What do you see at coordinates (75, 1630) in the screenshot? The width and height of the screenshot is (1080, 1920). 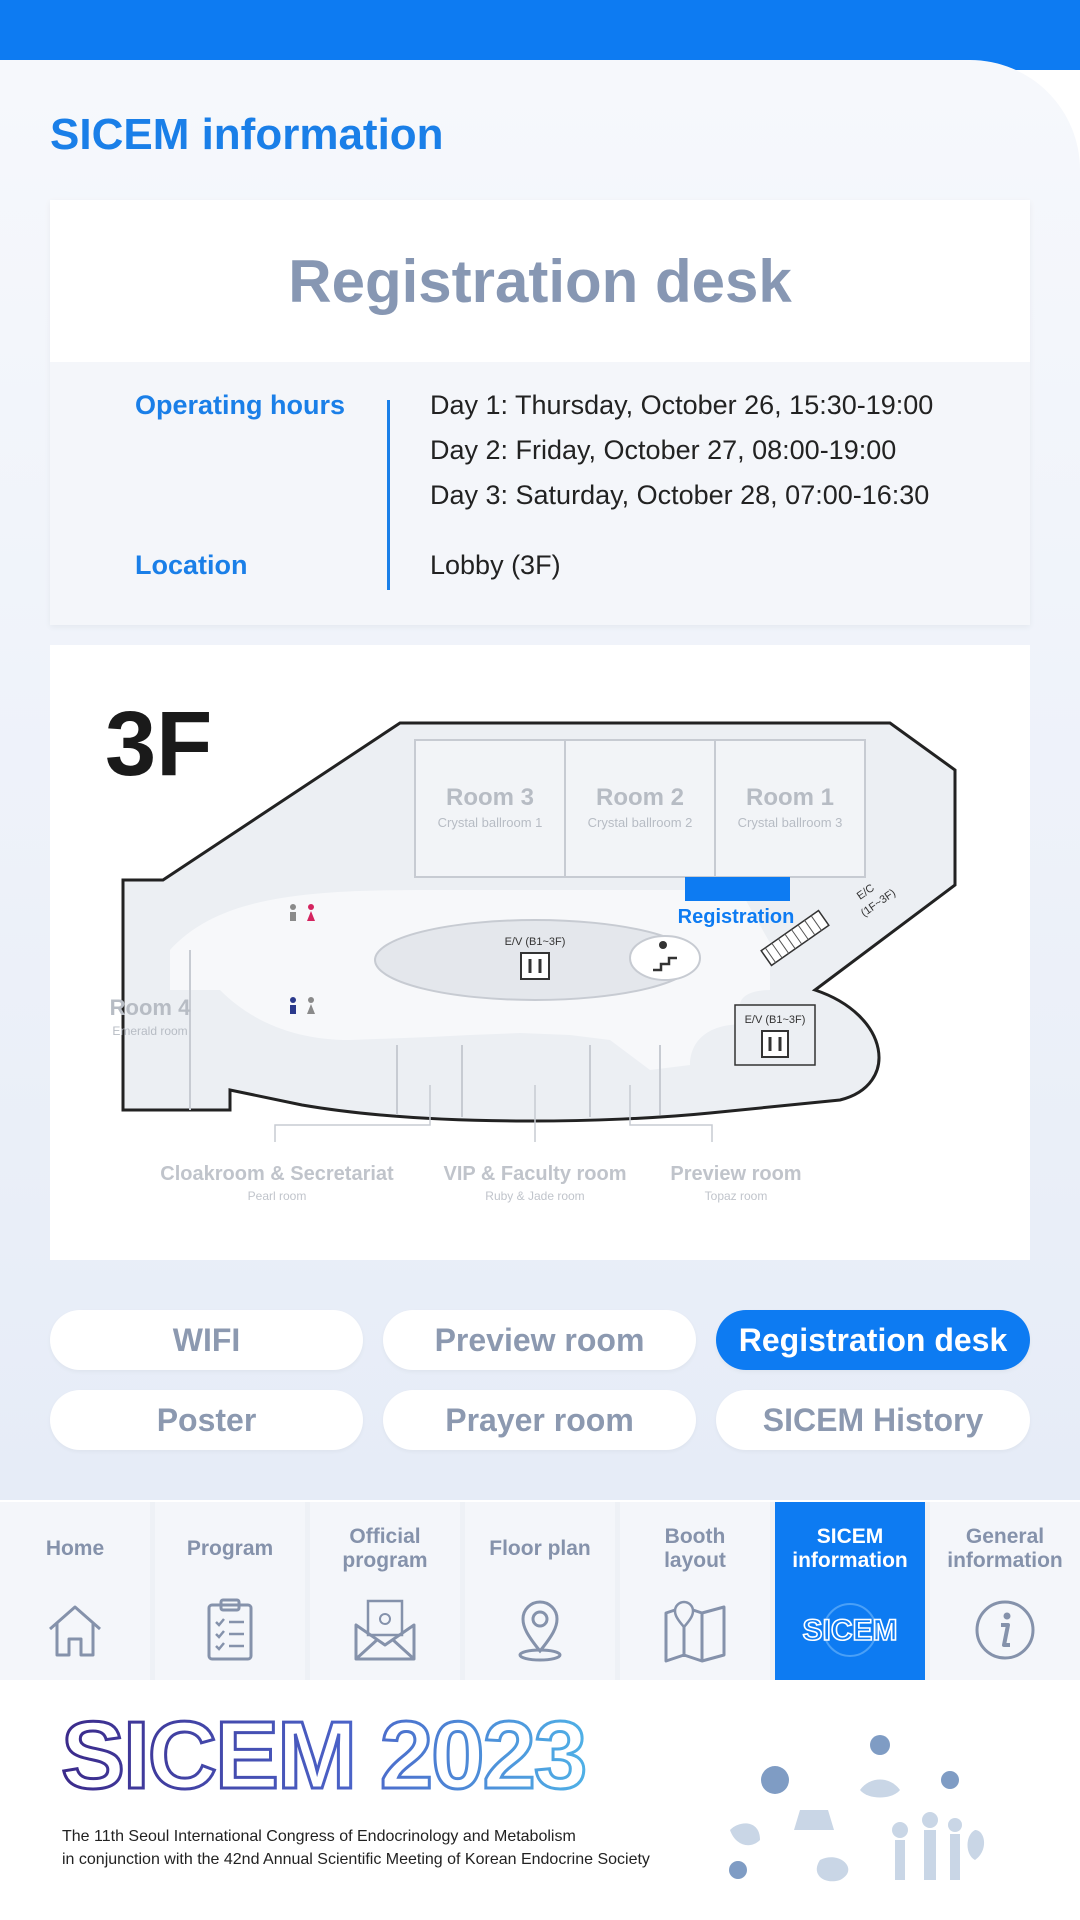 I see `home-icon` at bounding box center [75, 1630].